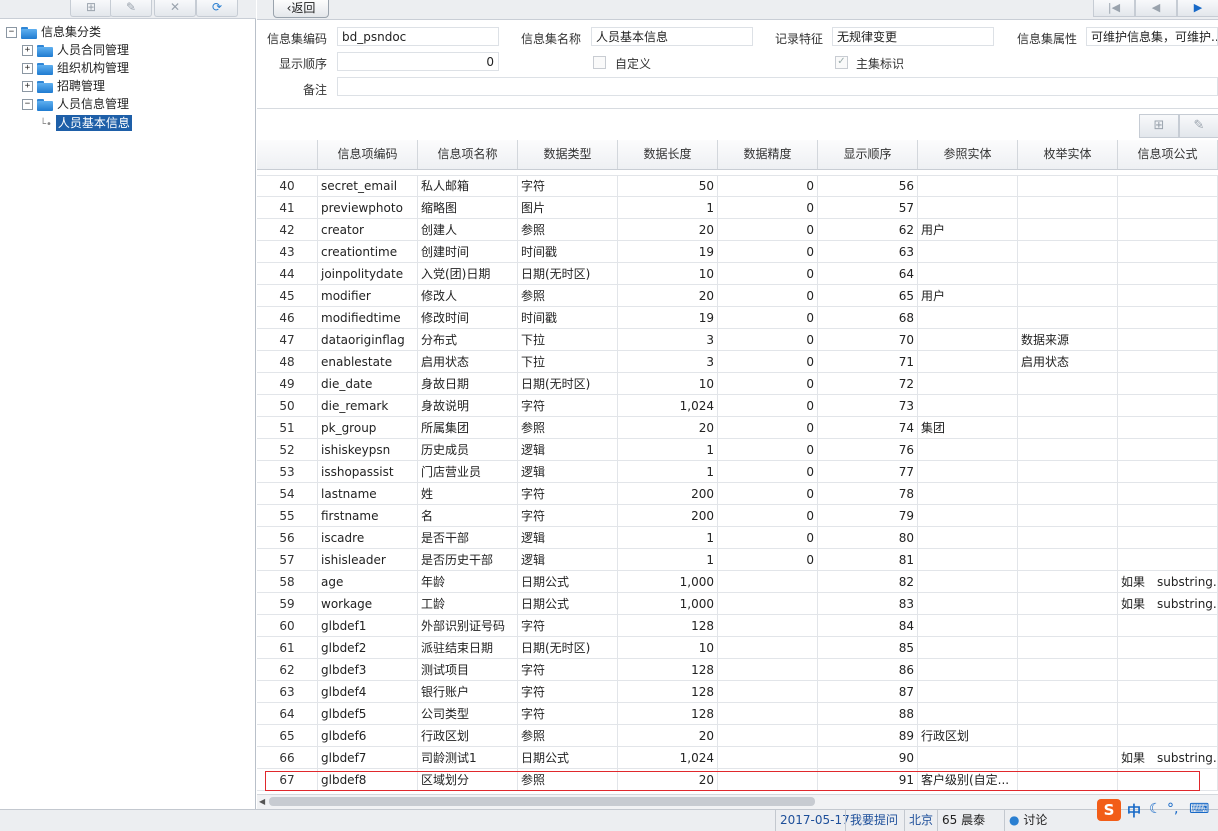  Describe the element at coordinates (468, 472) in the screenshot. I see `table-cell: 门店营业员` at that location.